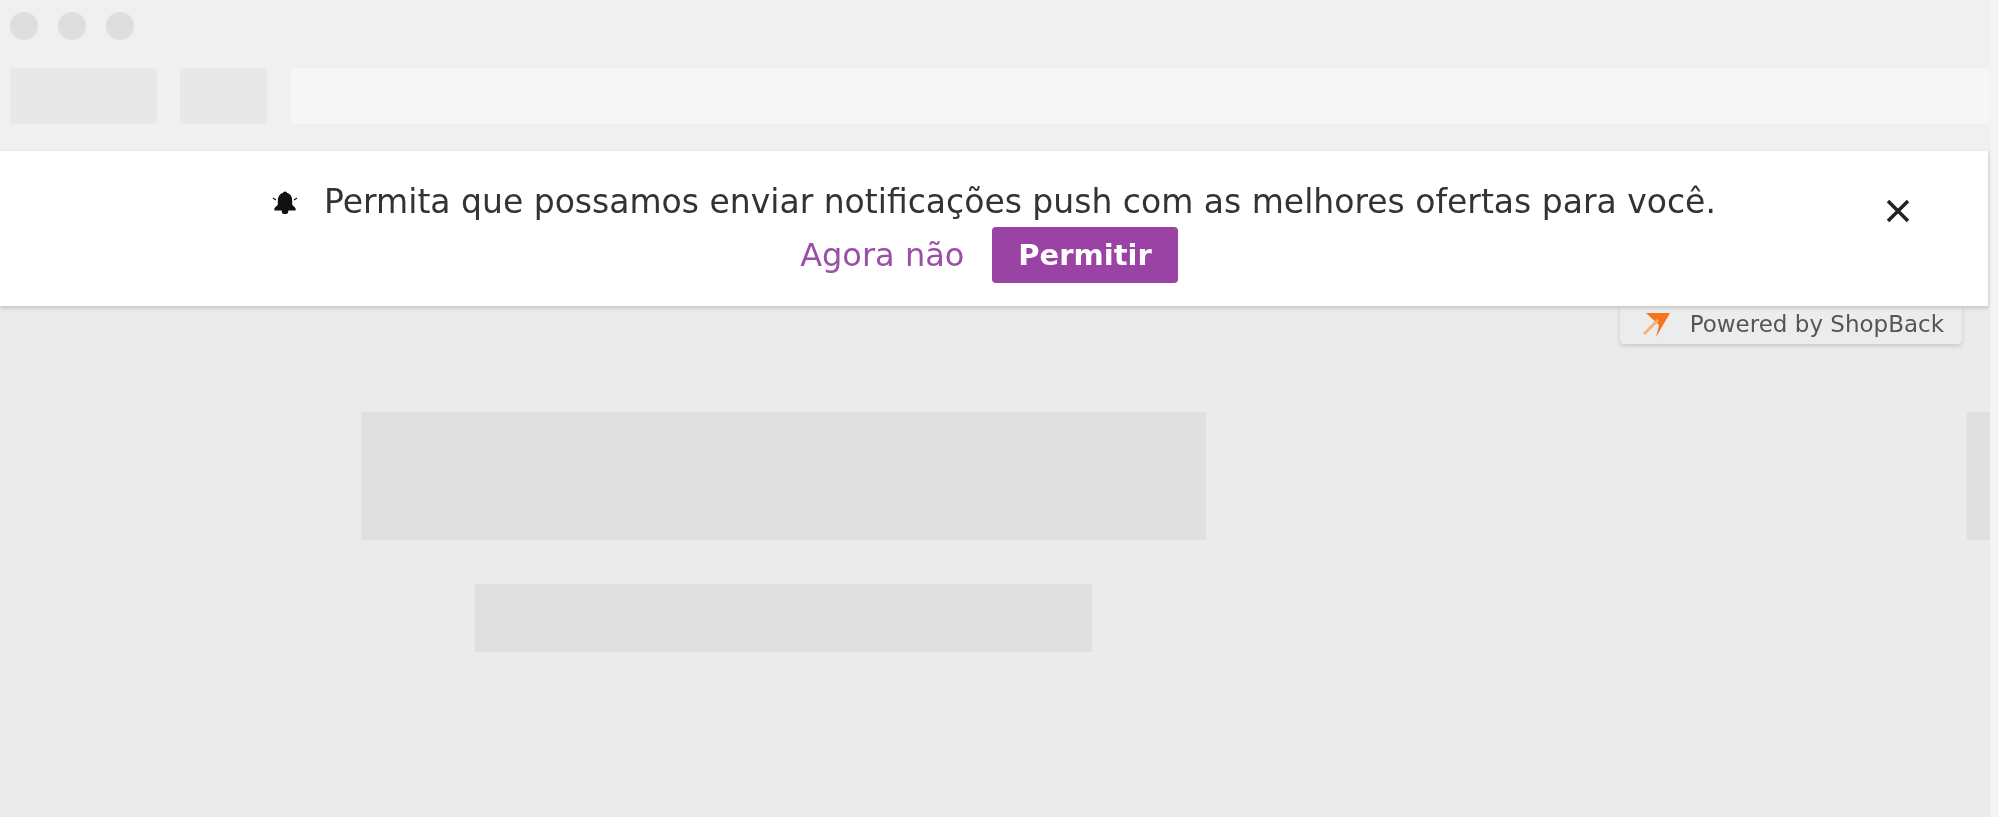 This screenshot has height=817, width=1999. Describe the element at coordinates (1085, 255) in the screenshot. I see `allow-button: Permitir` at that location.